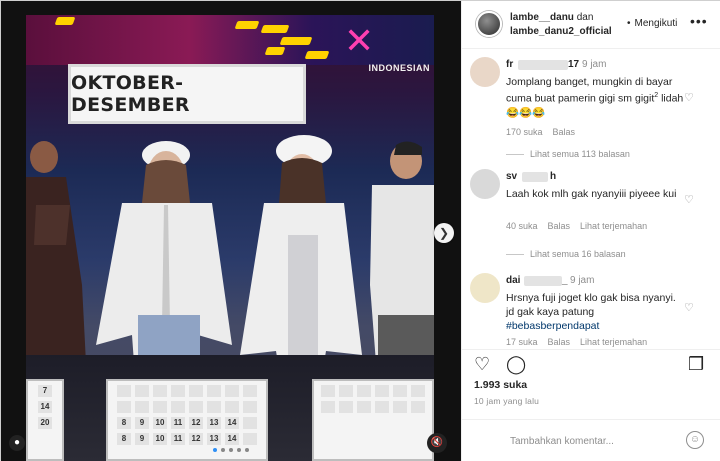 This screenshot has height=461, width=720. I want to click on comment-input, so click(595, 441).